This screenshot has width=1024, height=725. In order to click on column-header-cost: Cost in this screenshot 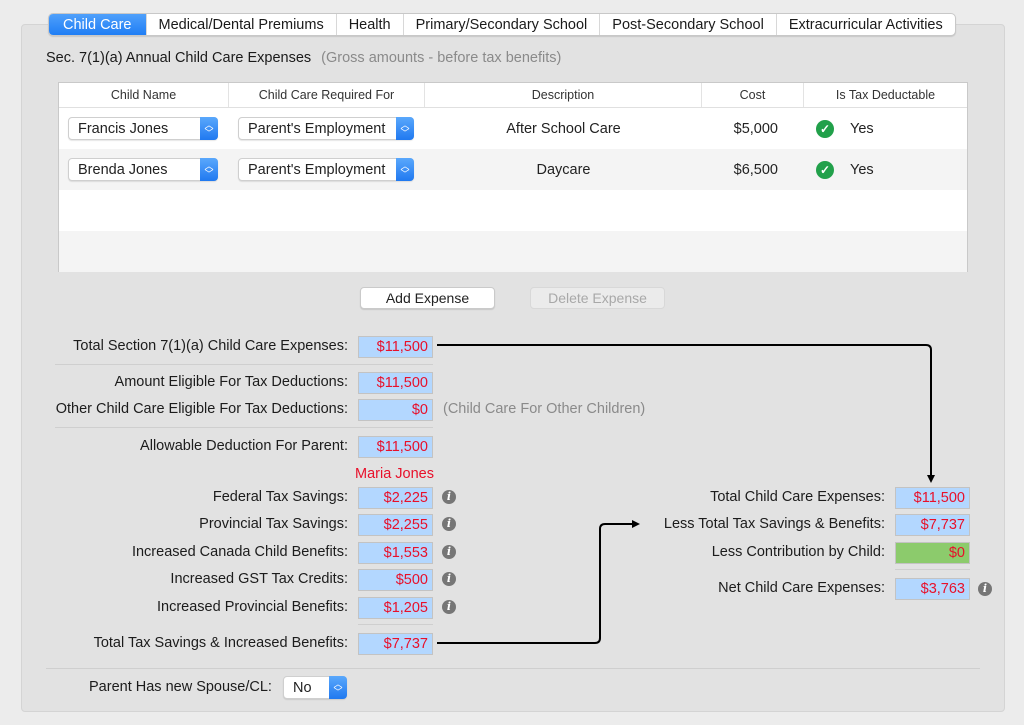, I will do `click(753, 95)`.